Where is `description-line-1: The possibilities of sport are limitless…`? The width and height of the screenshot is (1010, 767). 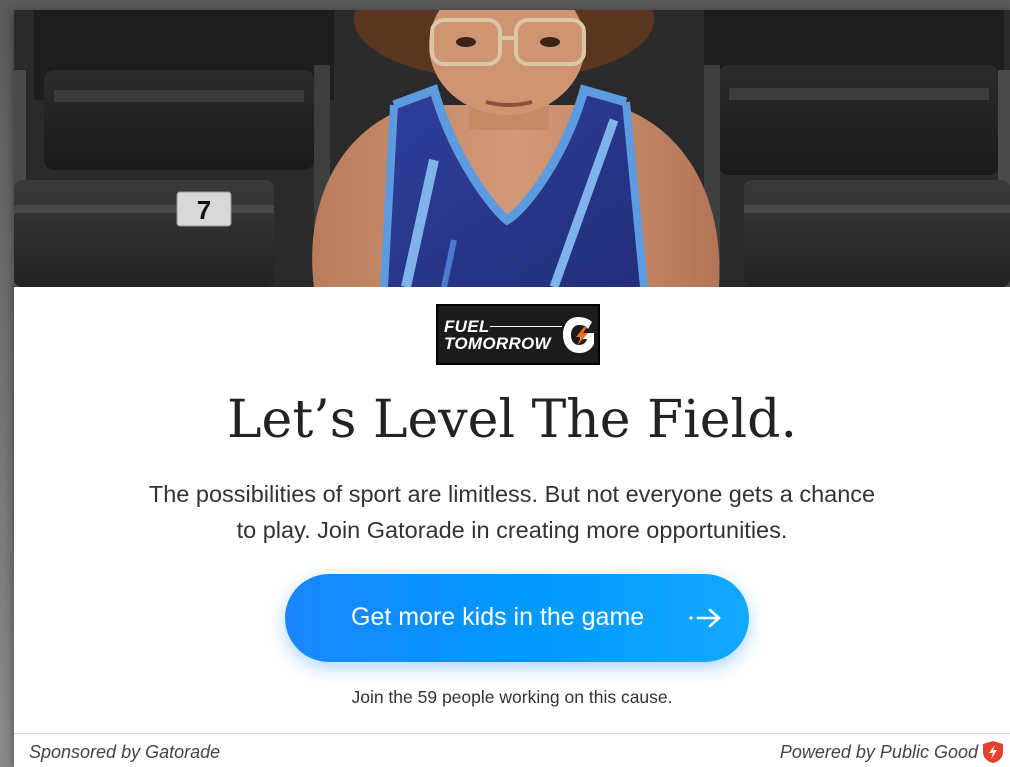 description-line-1: The possibilities of sport are limitless… is located at coordinates (512, 494).